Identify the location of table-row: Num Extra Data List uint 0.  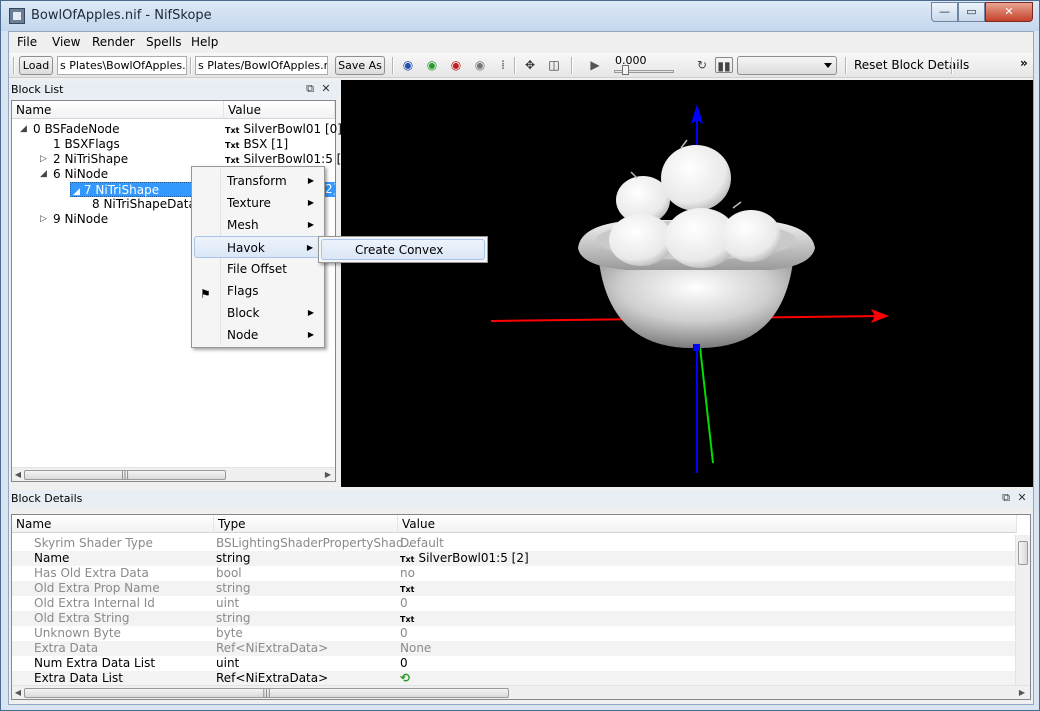
(514, 663).